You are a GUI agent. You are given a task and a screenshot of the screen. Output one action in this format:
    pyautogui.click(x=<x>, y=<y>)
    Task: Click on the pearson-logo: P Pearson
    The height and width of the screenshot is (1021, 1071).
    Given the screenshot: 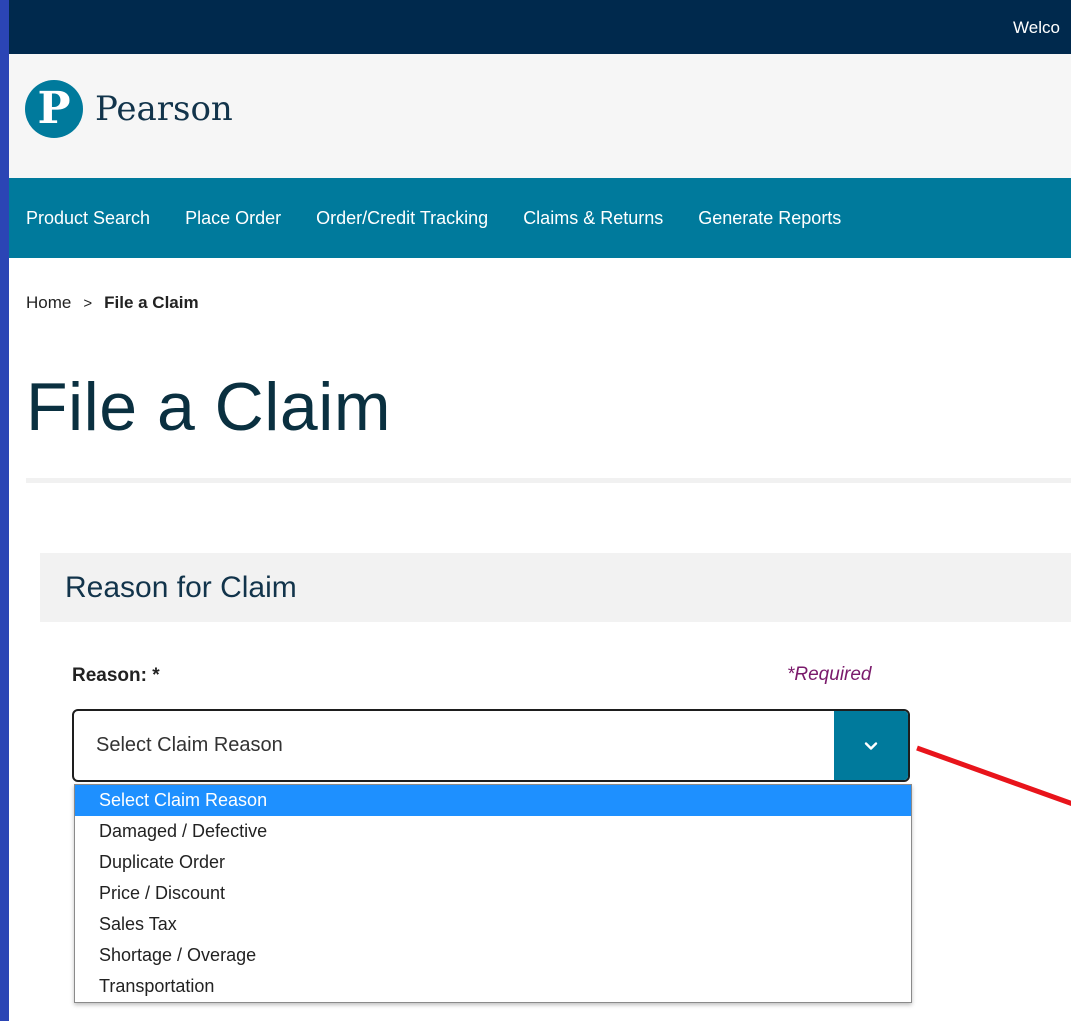 What is the action you would take?
    pyautogui.click(x=129, y=109)
    